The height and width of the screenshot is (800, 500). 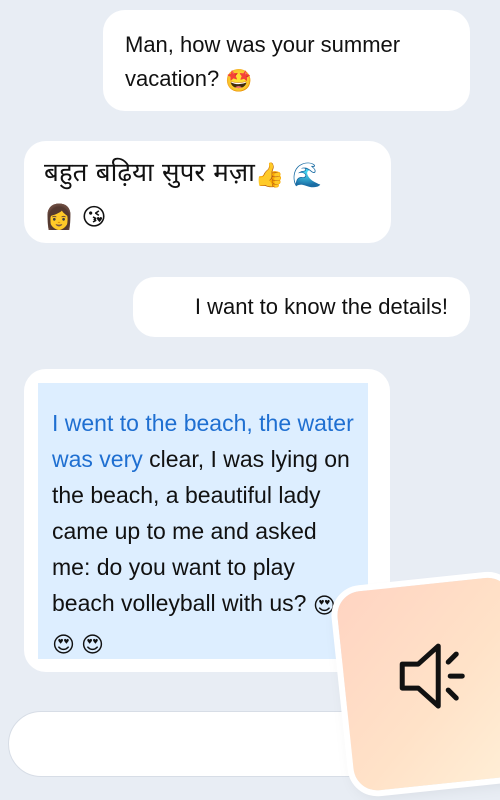 I want to click on emoji-group: 👍 🌊, so click(x=288, y=175).